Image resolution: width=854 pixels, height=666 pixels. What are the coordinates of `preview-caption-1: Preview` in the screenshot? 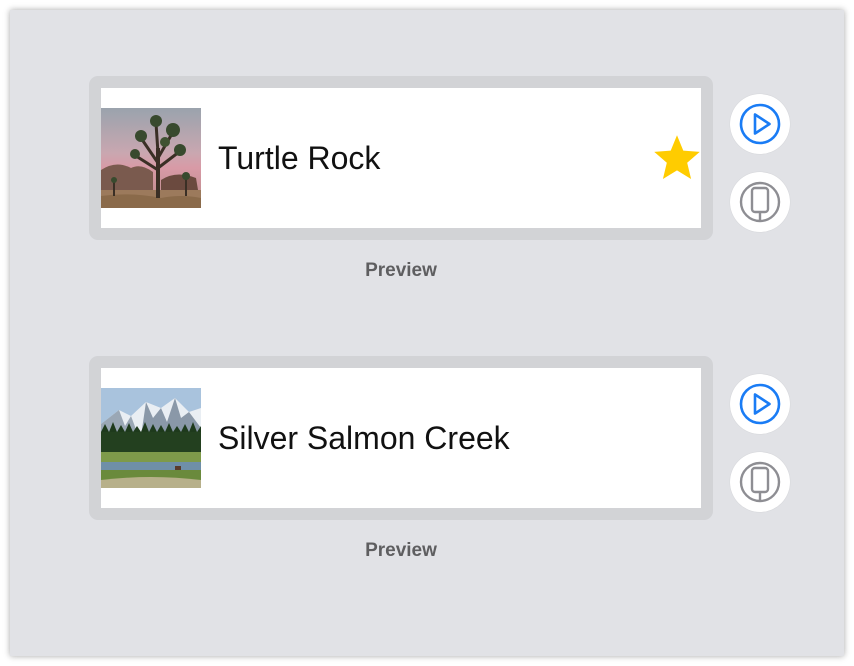 It's located at (401, 270).